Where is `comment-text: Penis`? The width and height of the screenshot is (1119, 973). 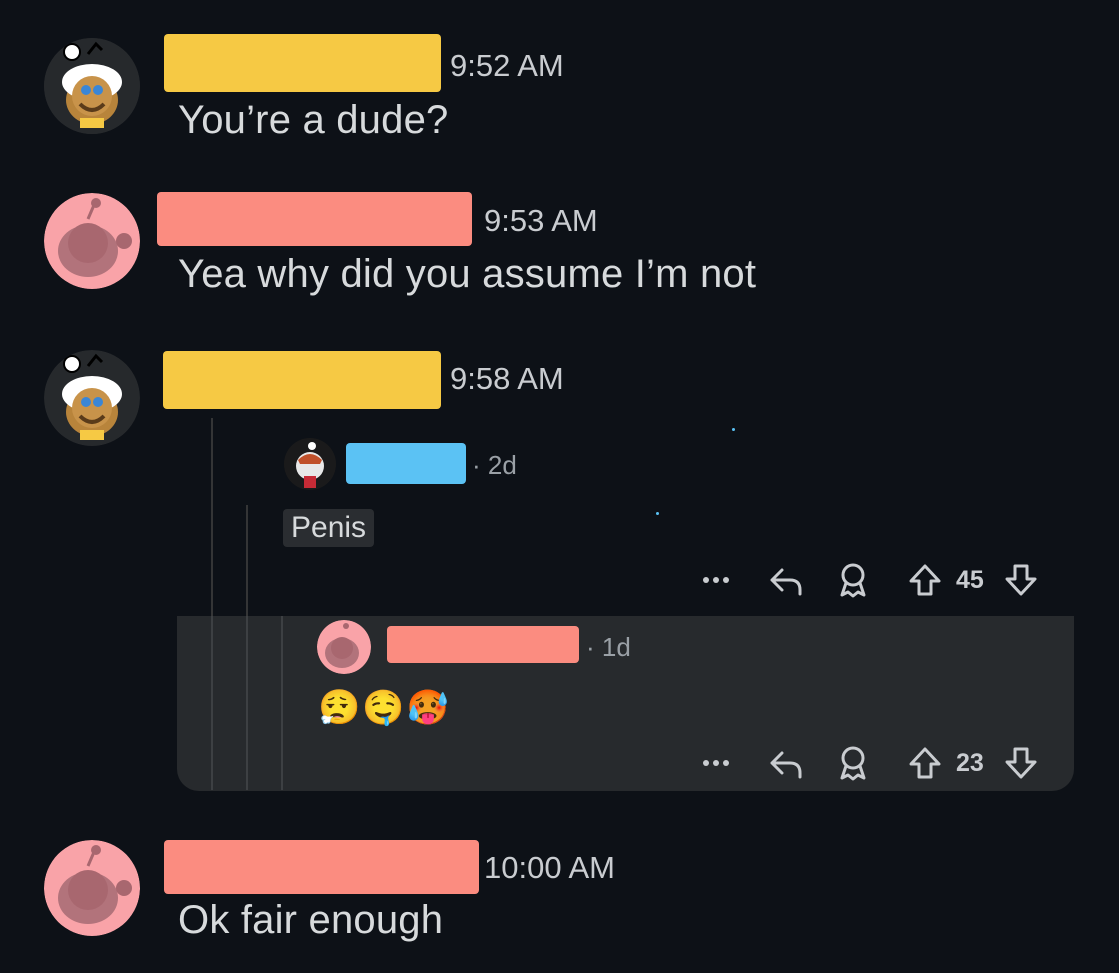 comment-text: Penis is located at coordinates (329, 528).